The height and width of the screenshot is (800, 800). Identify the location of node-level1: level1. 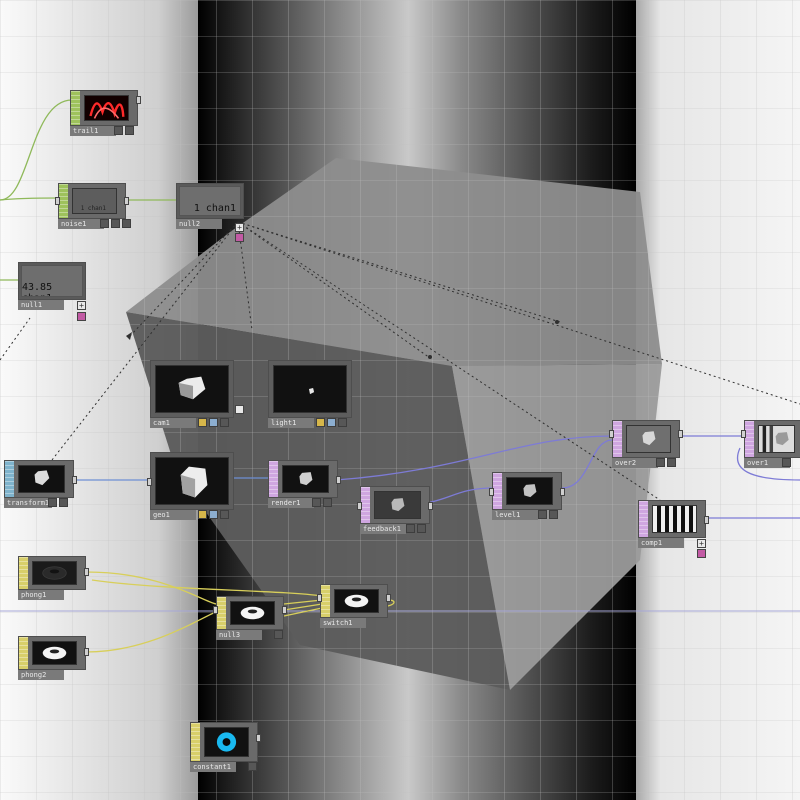
(527, 496).